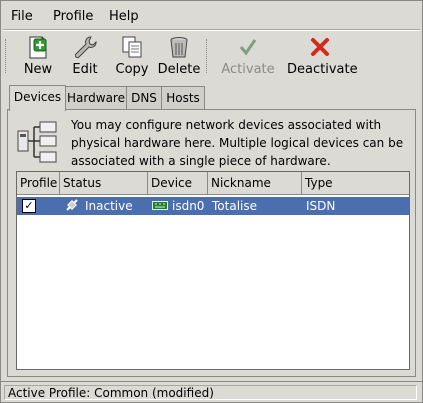  What do you see at coordinates (96, 97) in the screenshot?
I see `tab-hardware: Hardware` at bounding box center [96, 97].